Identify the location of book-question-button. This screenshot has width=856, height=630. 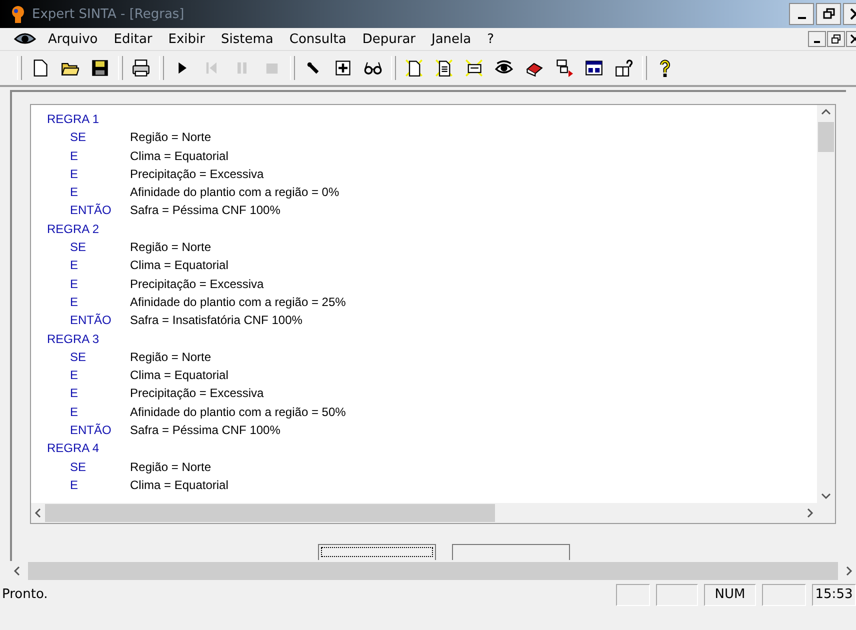
(624, 68).